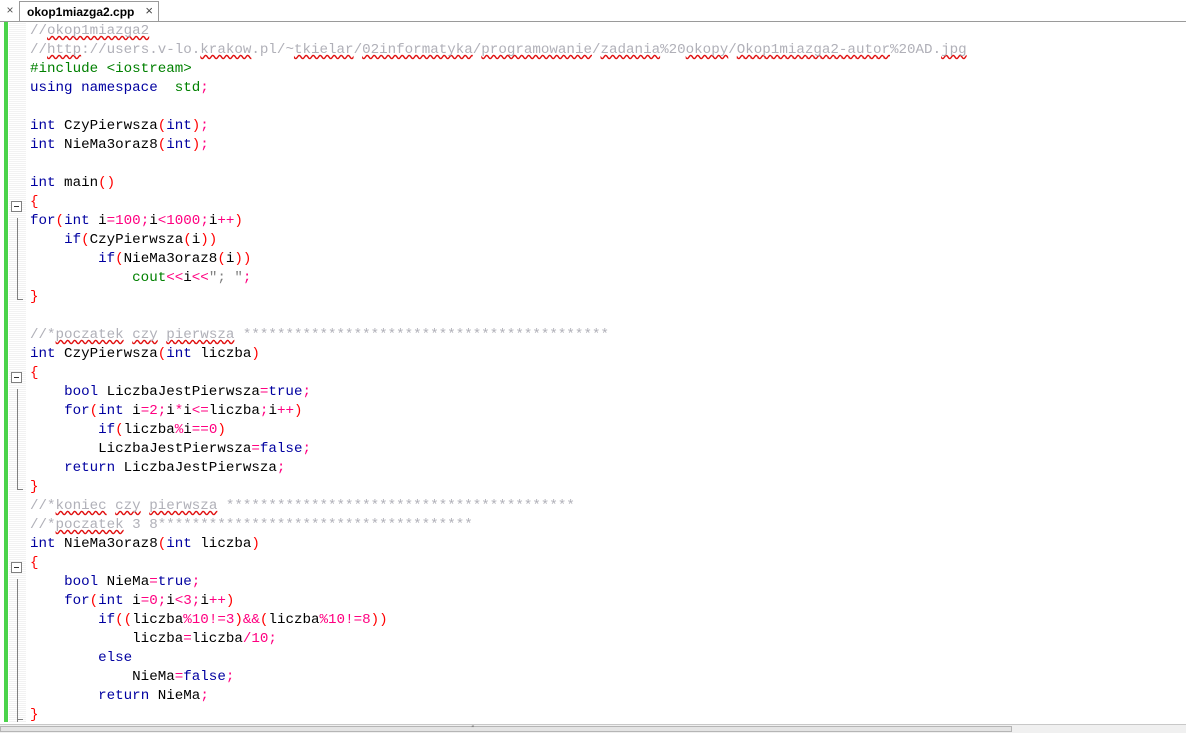 The width and height of the screenshot is (1186, 733). What do you see at coordinates (498, 183) in the screenshot?
I see `code-line: int main()` at bounding box center [498, 183].